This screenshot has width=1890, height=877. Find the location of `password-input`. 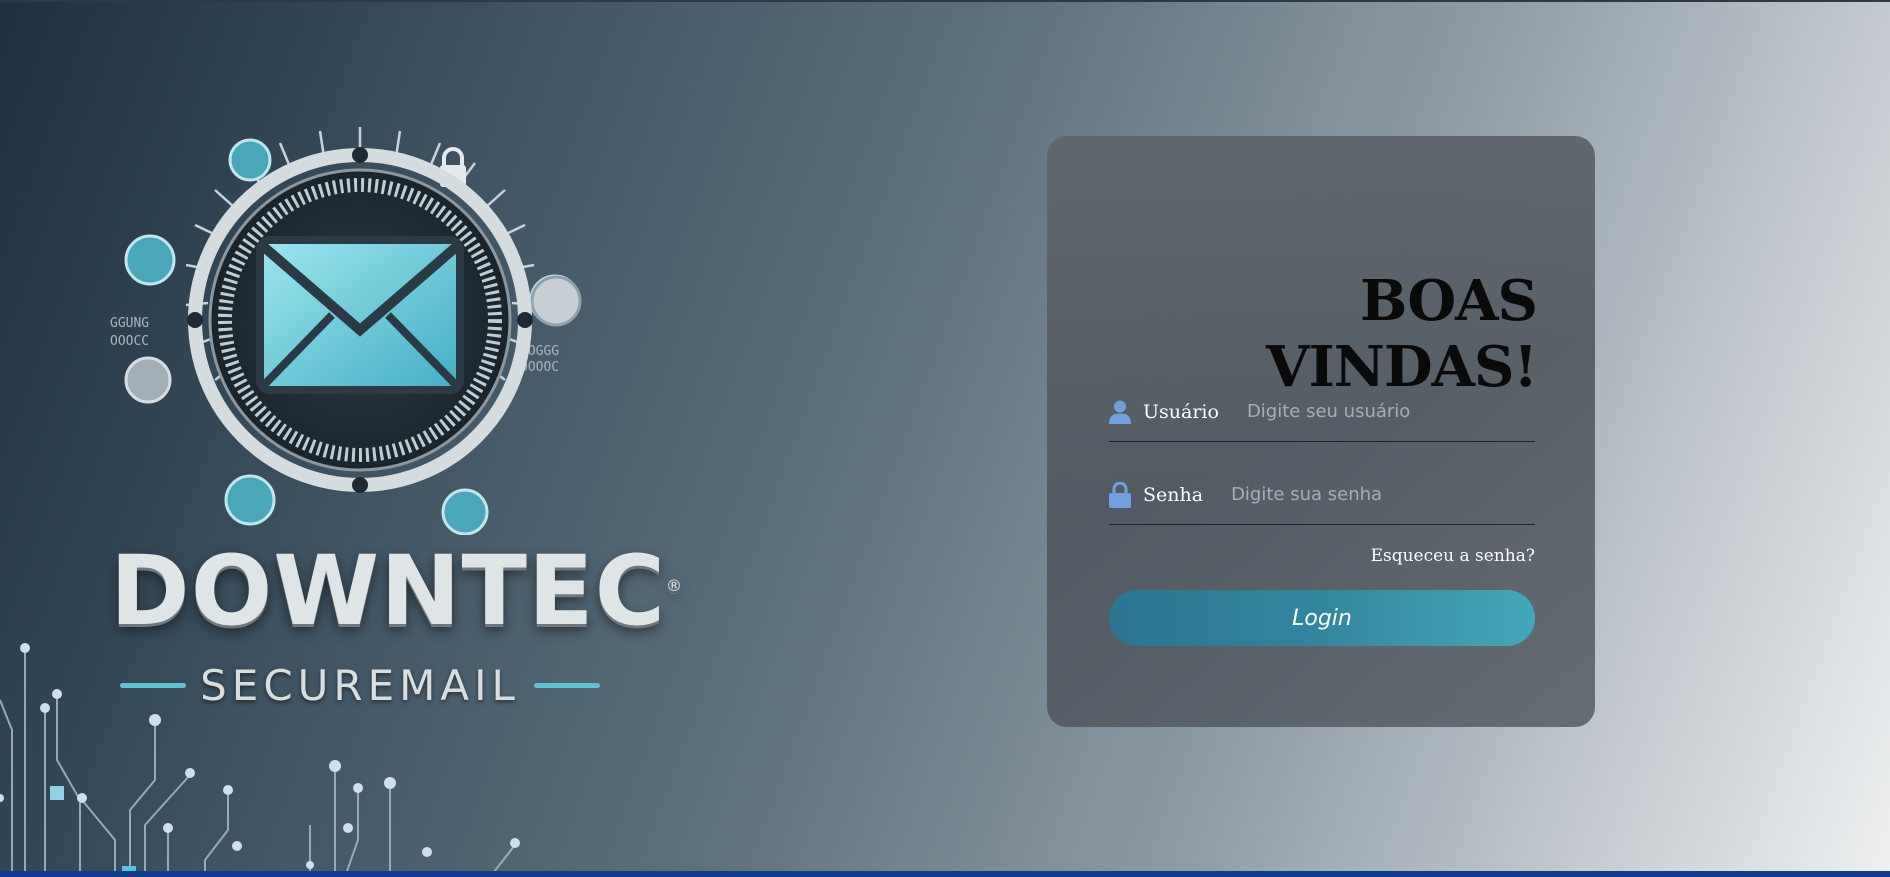

password-input is located at coordinates (1383, 494).